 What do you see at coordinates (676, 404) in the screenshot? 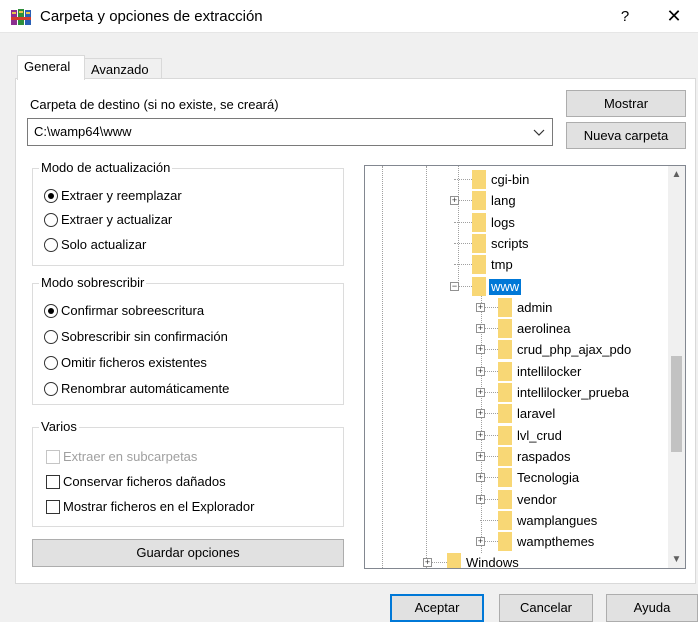
I see `scroll-thumb` at bounding box center [676, 404].